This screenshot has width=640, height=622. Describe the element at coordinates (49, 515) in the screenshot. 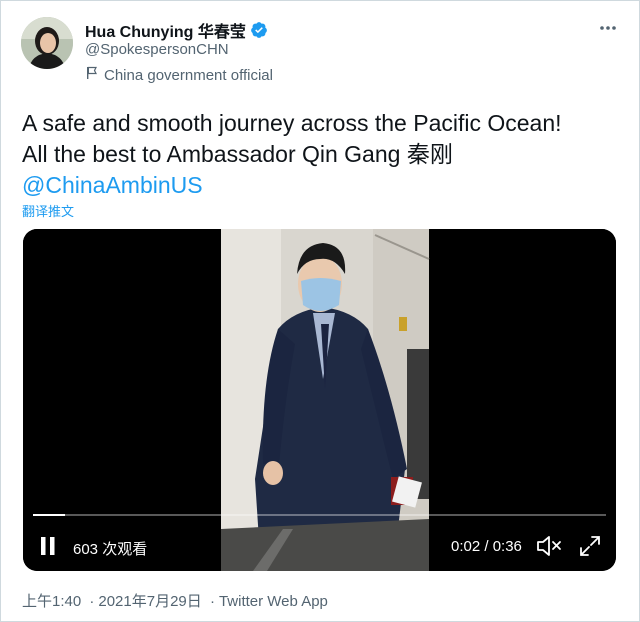

I see `video-progress-fill` at that location.